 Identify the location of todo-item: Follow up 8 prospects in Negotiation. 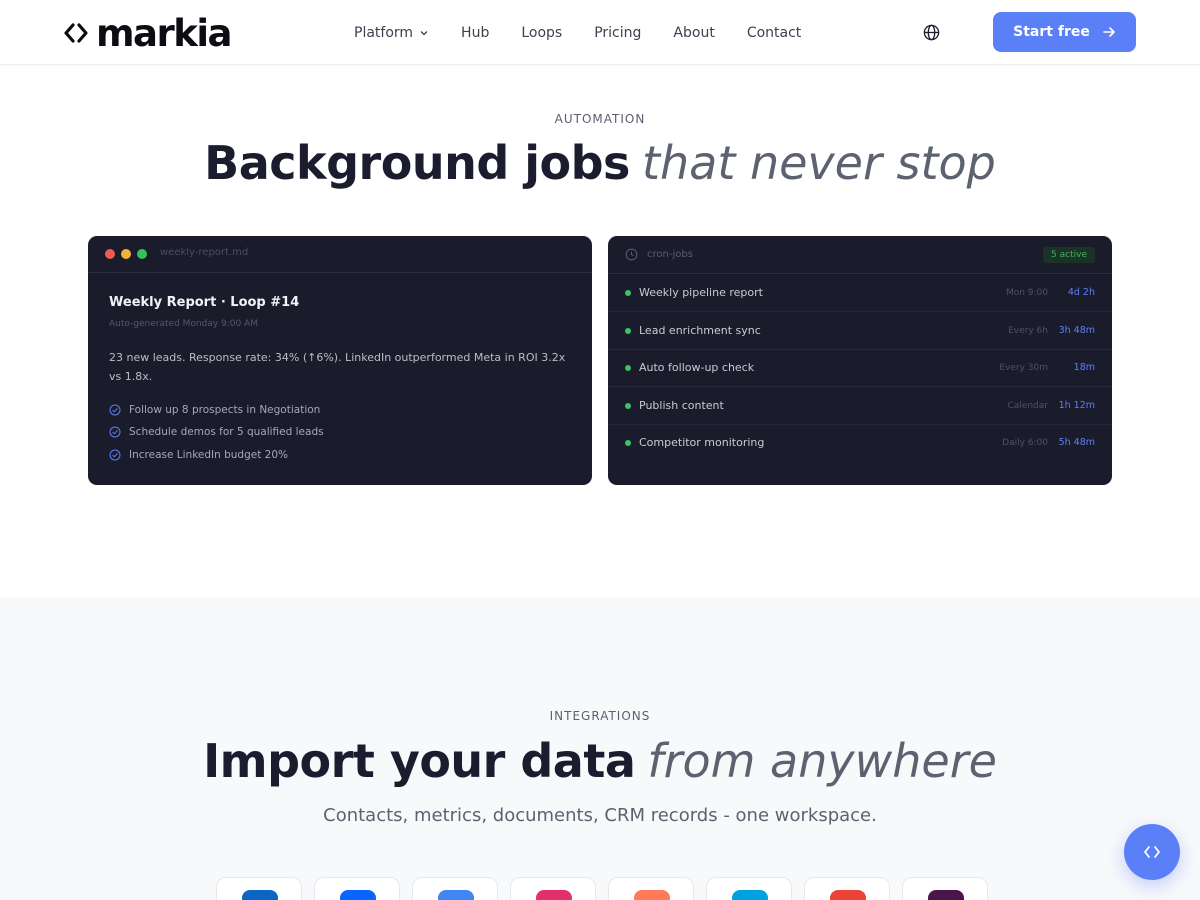
(214, 410).